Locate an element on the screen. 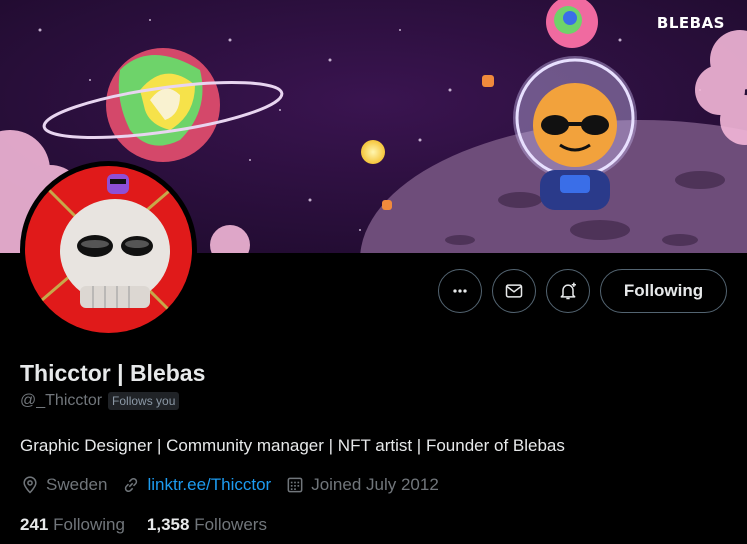 This screenshot has width=747, height=544. followers-label: Followers is located at coordinates (230, 524).